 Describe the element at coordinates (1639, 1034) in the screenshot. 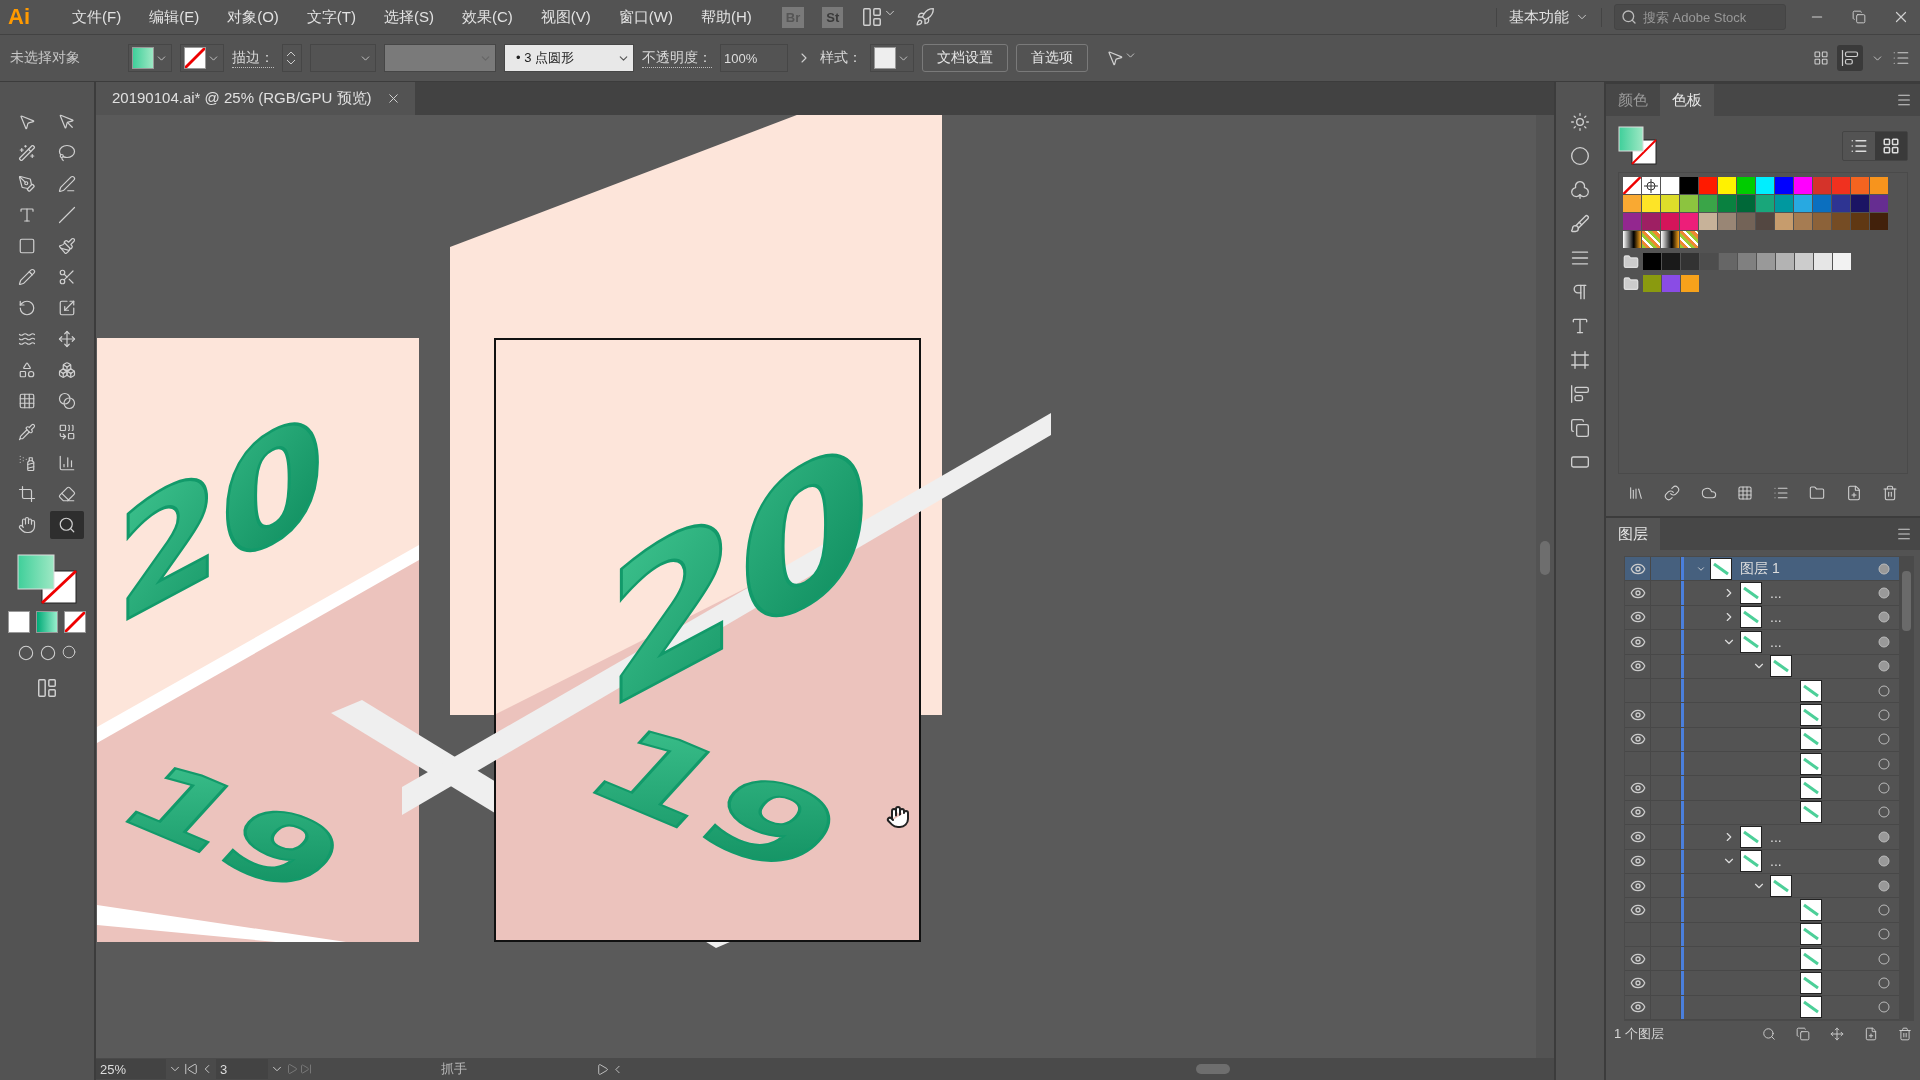

I see `layer-count: 1 个图层` at that location.